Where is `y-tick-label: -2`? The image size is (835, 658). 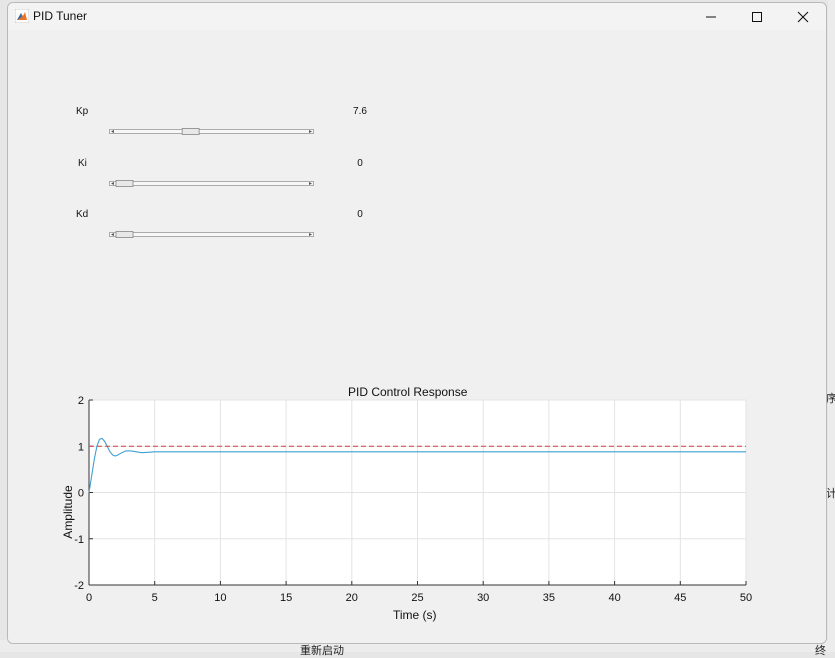 y-tick-label: -2 is located at coordinates (79, 586).